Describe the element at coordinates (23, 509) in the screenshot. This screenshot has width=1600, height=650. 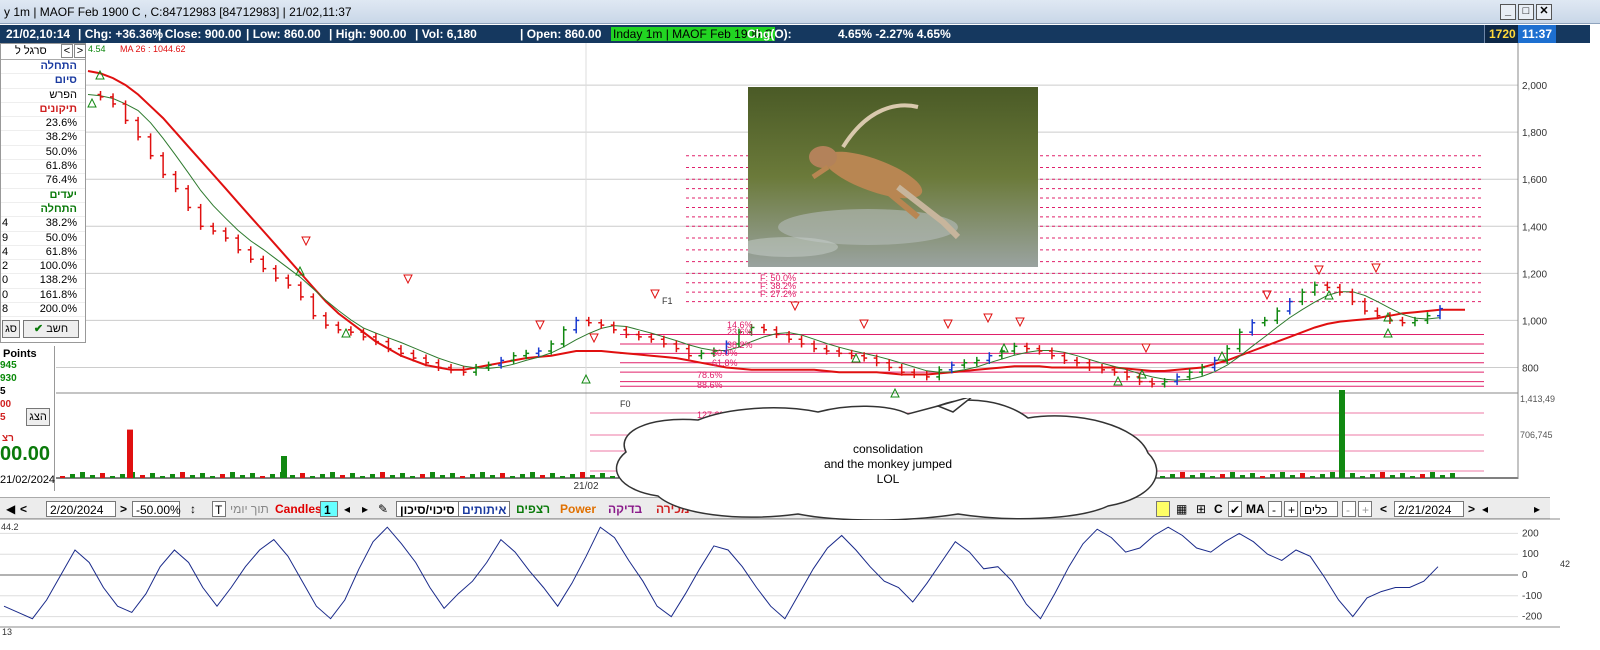
I see `toolbar-prev-icon: <` at that location.